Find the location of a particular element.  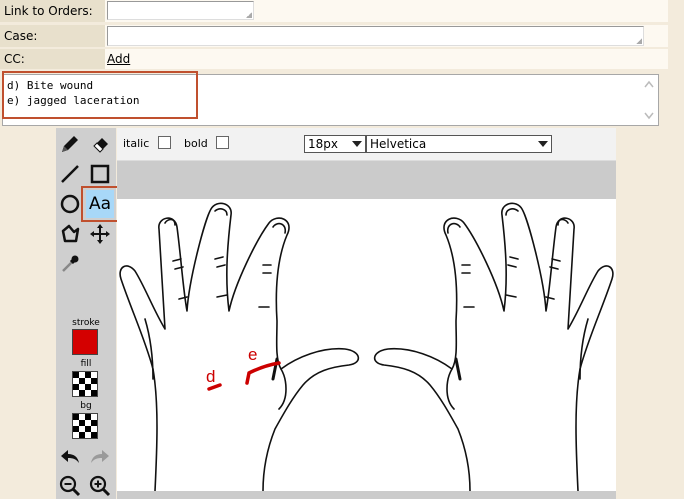

italic-label: italic is located at coordinates (136, 143).